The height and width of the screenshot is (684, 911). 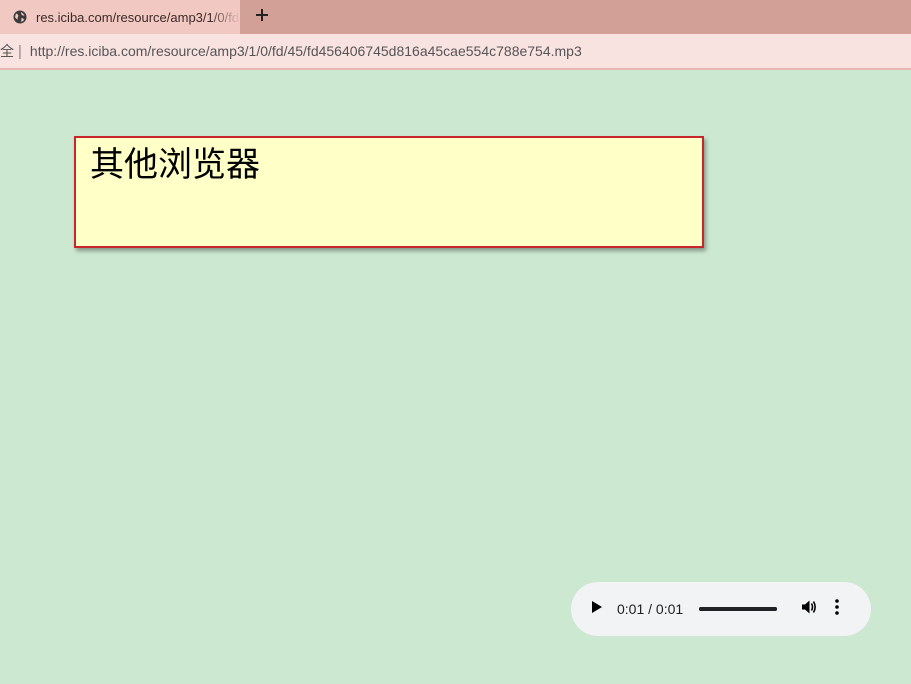 I want to click on audio-player: 0:01 / 0:01, so click(x=721, y=609).